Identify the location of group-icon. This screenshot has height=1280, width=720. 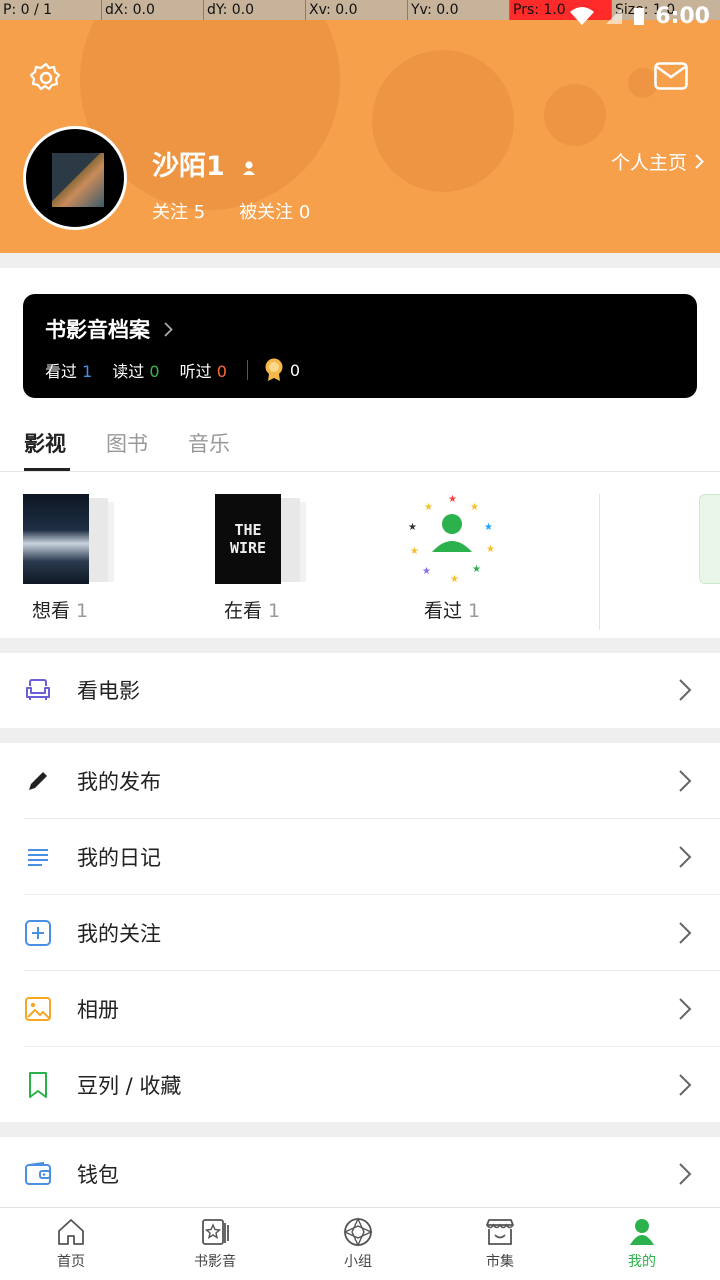
(358, 1232).